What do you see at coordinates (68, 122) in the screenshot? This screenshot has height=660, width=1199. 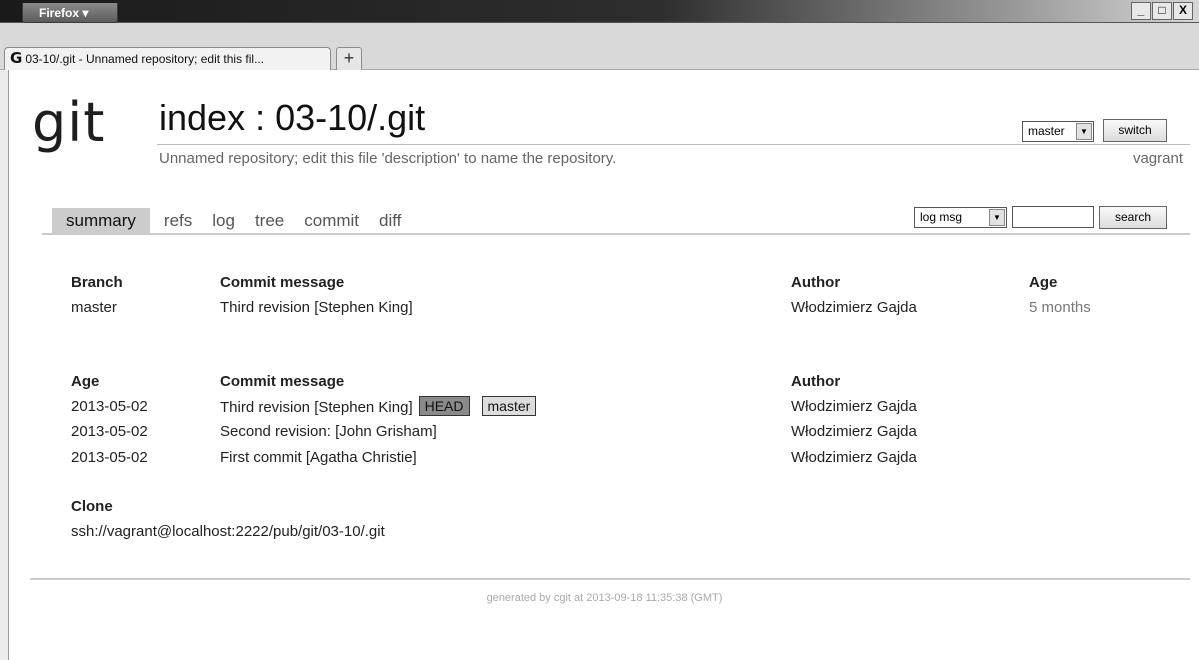 I see `git-logo: git` at bounding box center [68, 122].